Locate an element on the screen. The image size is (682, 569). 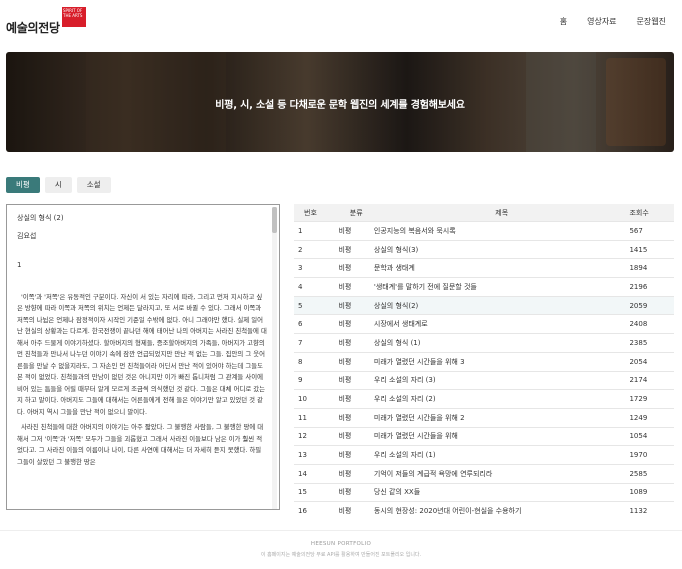
table-row: 14 비평 기억이 저들의 계급적 욕망에 연루되리라 2585 is located at coordinates (484, 473).